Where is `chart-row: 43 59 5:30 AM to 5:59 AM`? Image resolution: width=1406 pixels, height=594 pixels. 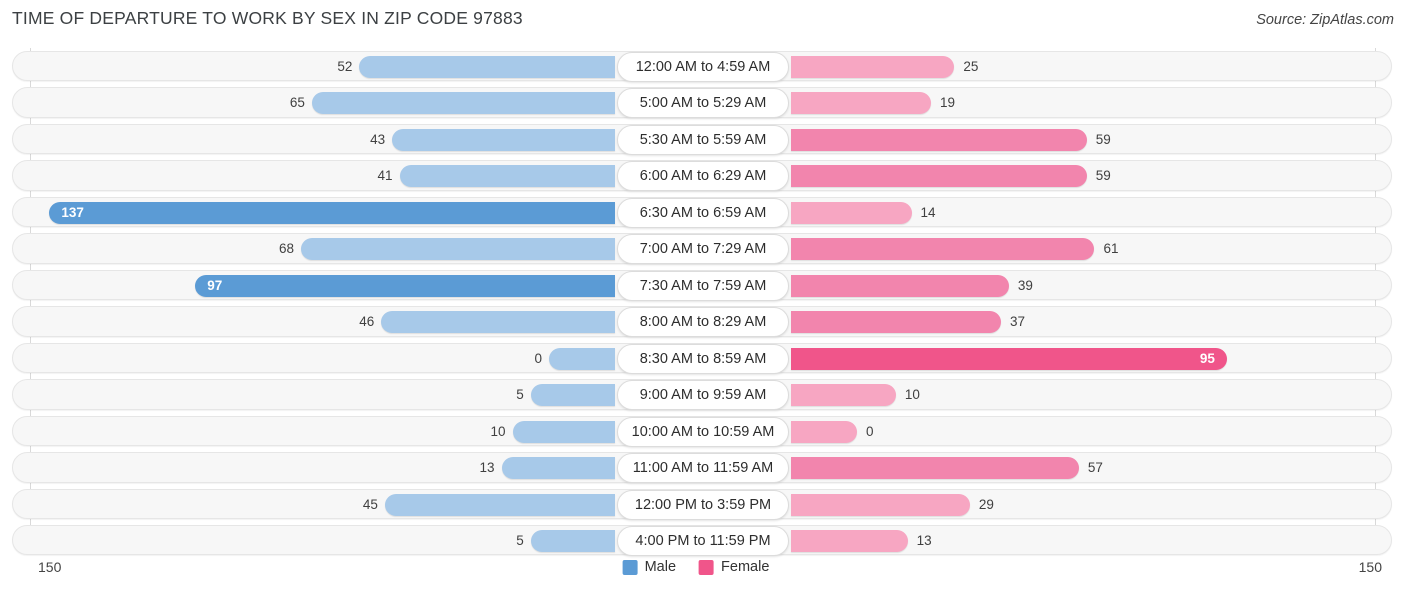
chart-row: 43 59 5:30 AM to 5:59 AM is located at coordinates (703, 139).